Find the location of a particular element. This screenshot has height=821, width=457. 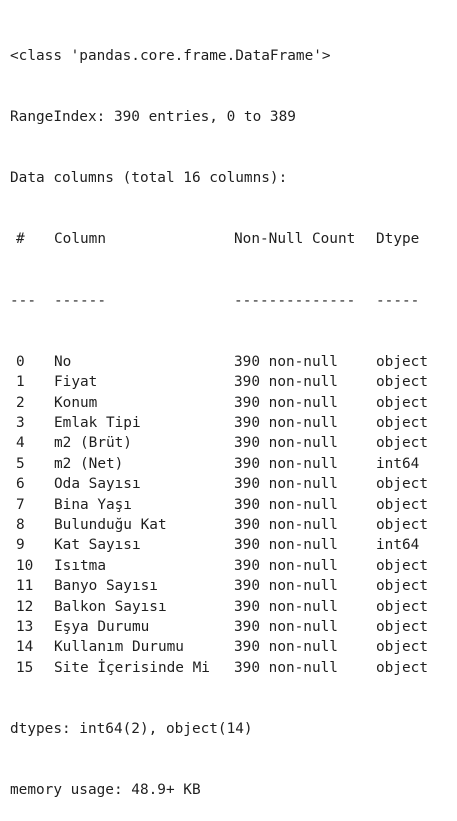

row-num: 1 is located at coordinates (20, 382).